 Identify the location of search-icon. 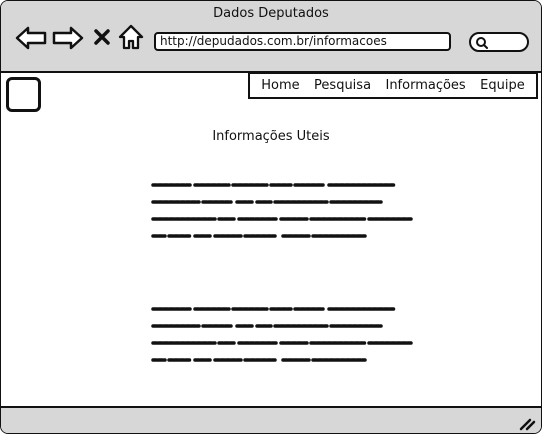
(482, 43).